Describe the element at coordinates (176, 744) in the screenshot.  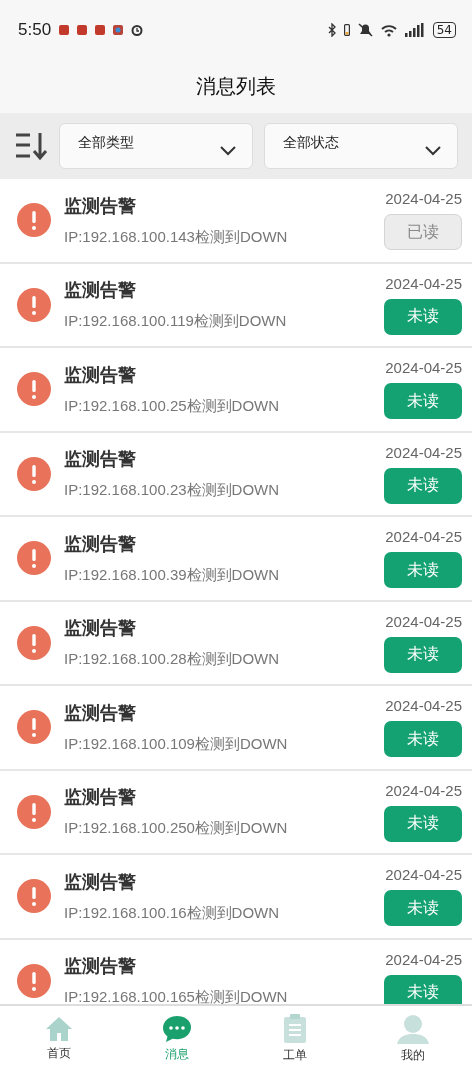
I see `message-detail: IP:192.168.100.109检测到DOWN` at that location.